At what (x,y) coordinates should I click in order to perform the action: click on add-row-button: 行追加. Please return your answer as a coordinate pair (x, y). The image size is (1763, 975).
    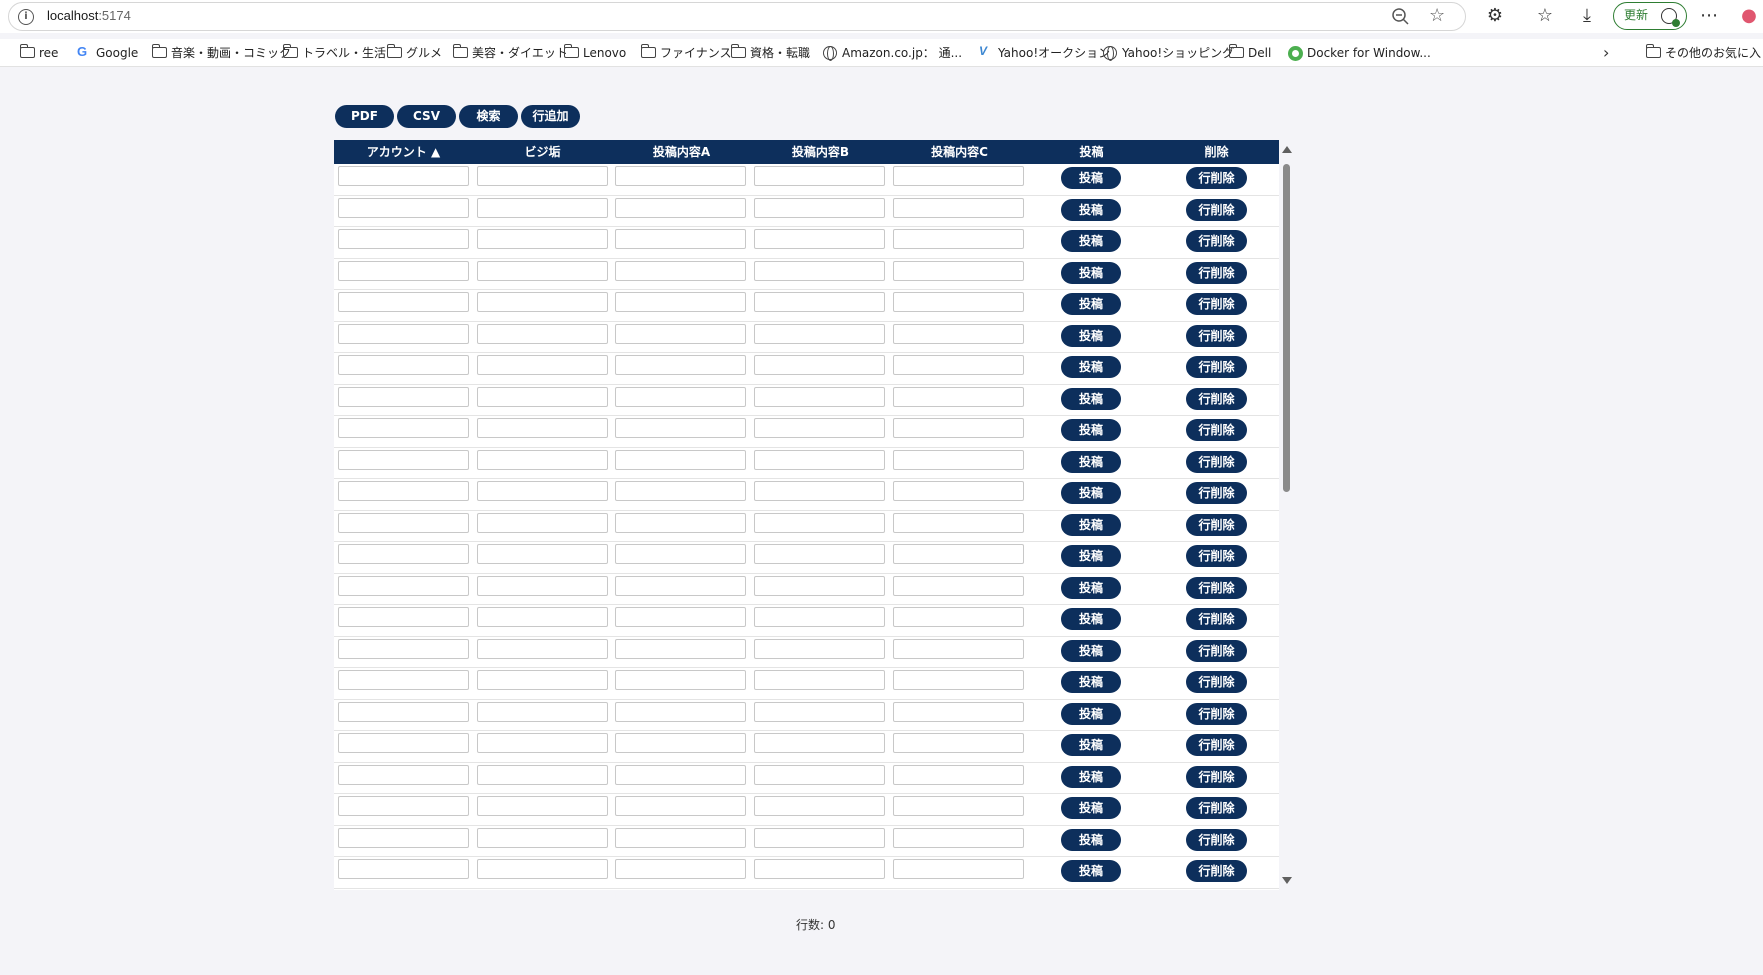
    Looking at the image, I should click on (550, 116).